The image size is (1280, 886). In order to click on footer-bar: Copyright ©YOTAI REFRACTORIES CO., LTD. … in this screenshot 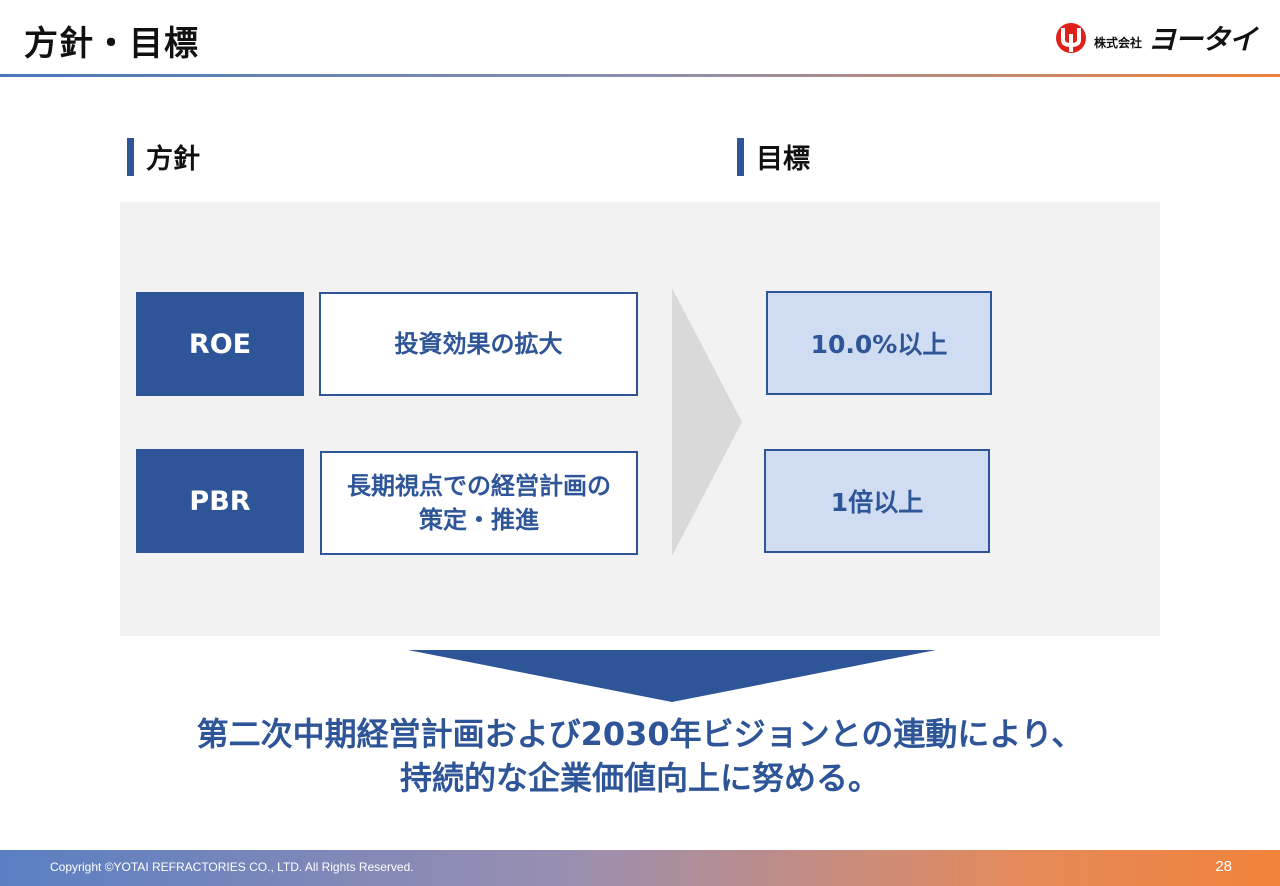, I will do `click(640, 868)`.